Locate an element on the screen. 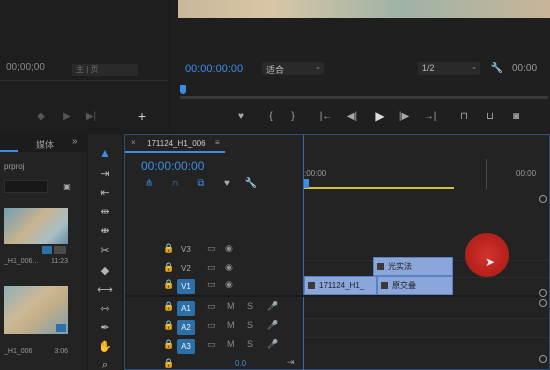 This screenshot has height=370, width=550. rolling-edit-tool-icon: ⇹ is located at coordinates (105, 211).